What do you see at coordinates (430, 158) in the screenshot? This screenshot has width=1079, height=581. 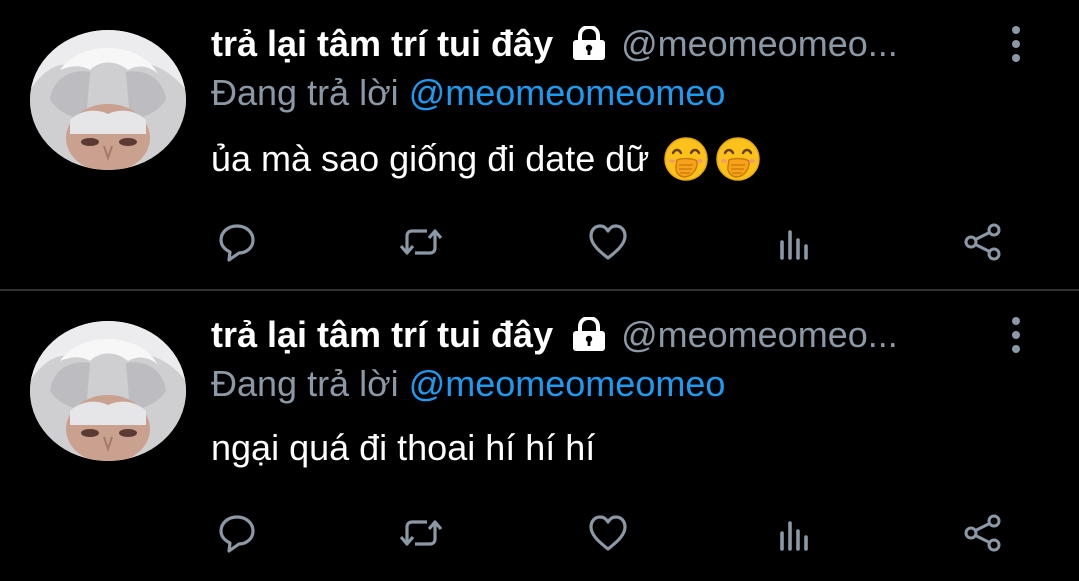 I see `tweet-body: ủa mà sao giống đi date dữ` at bounding box center [430, 158].